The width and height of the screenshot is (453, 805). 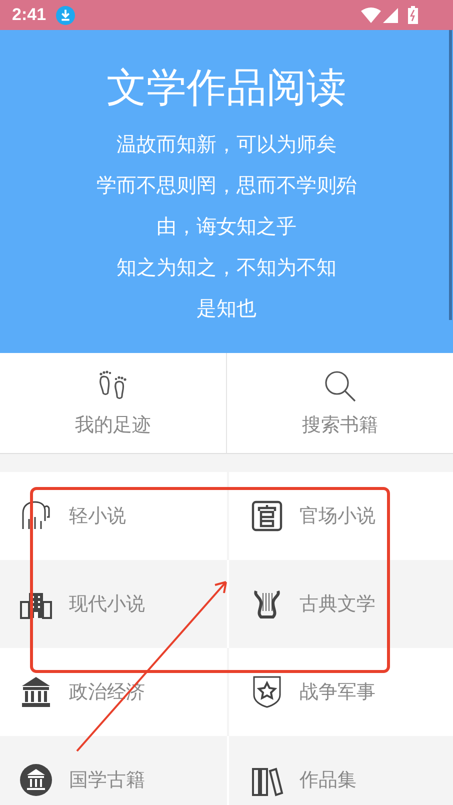 I want to click on battery-icon, so click(x=413, y=15).